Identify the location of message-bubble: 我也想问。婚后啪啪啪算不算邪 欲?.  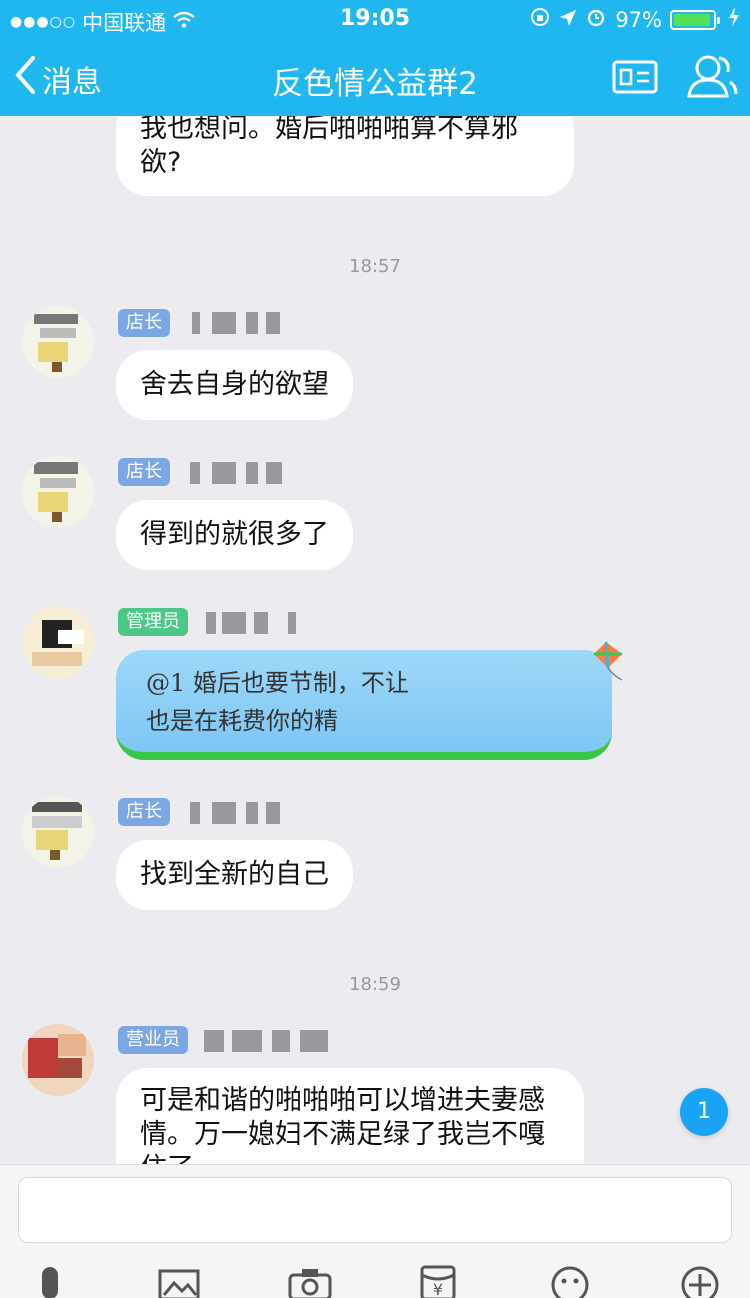
(345, 156).